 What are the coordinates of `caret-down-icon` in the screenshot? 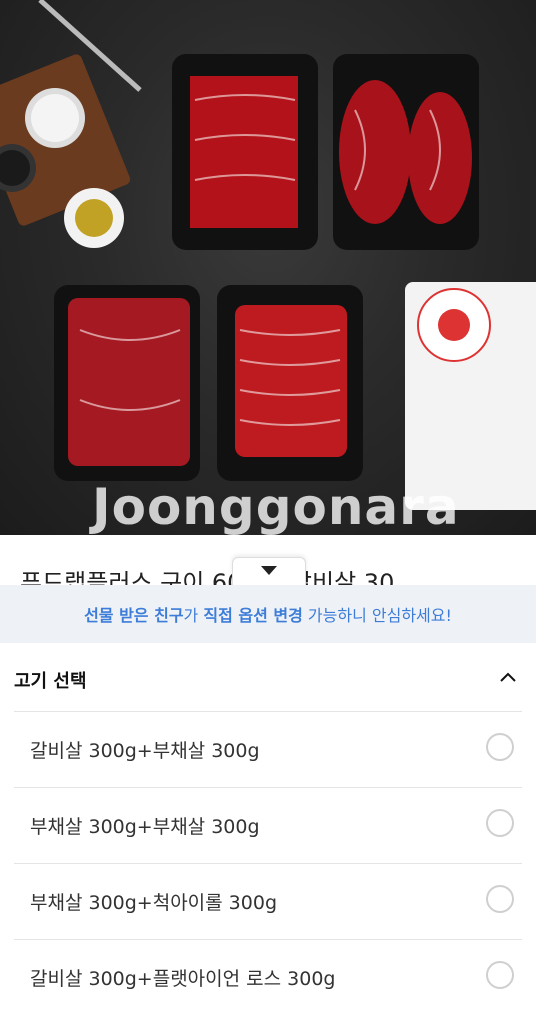 It's located at (269, 570).